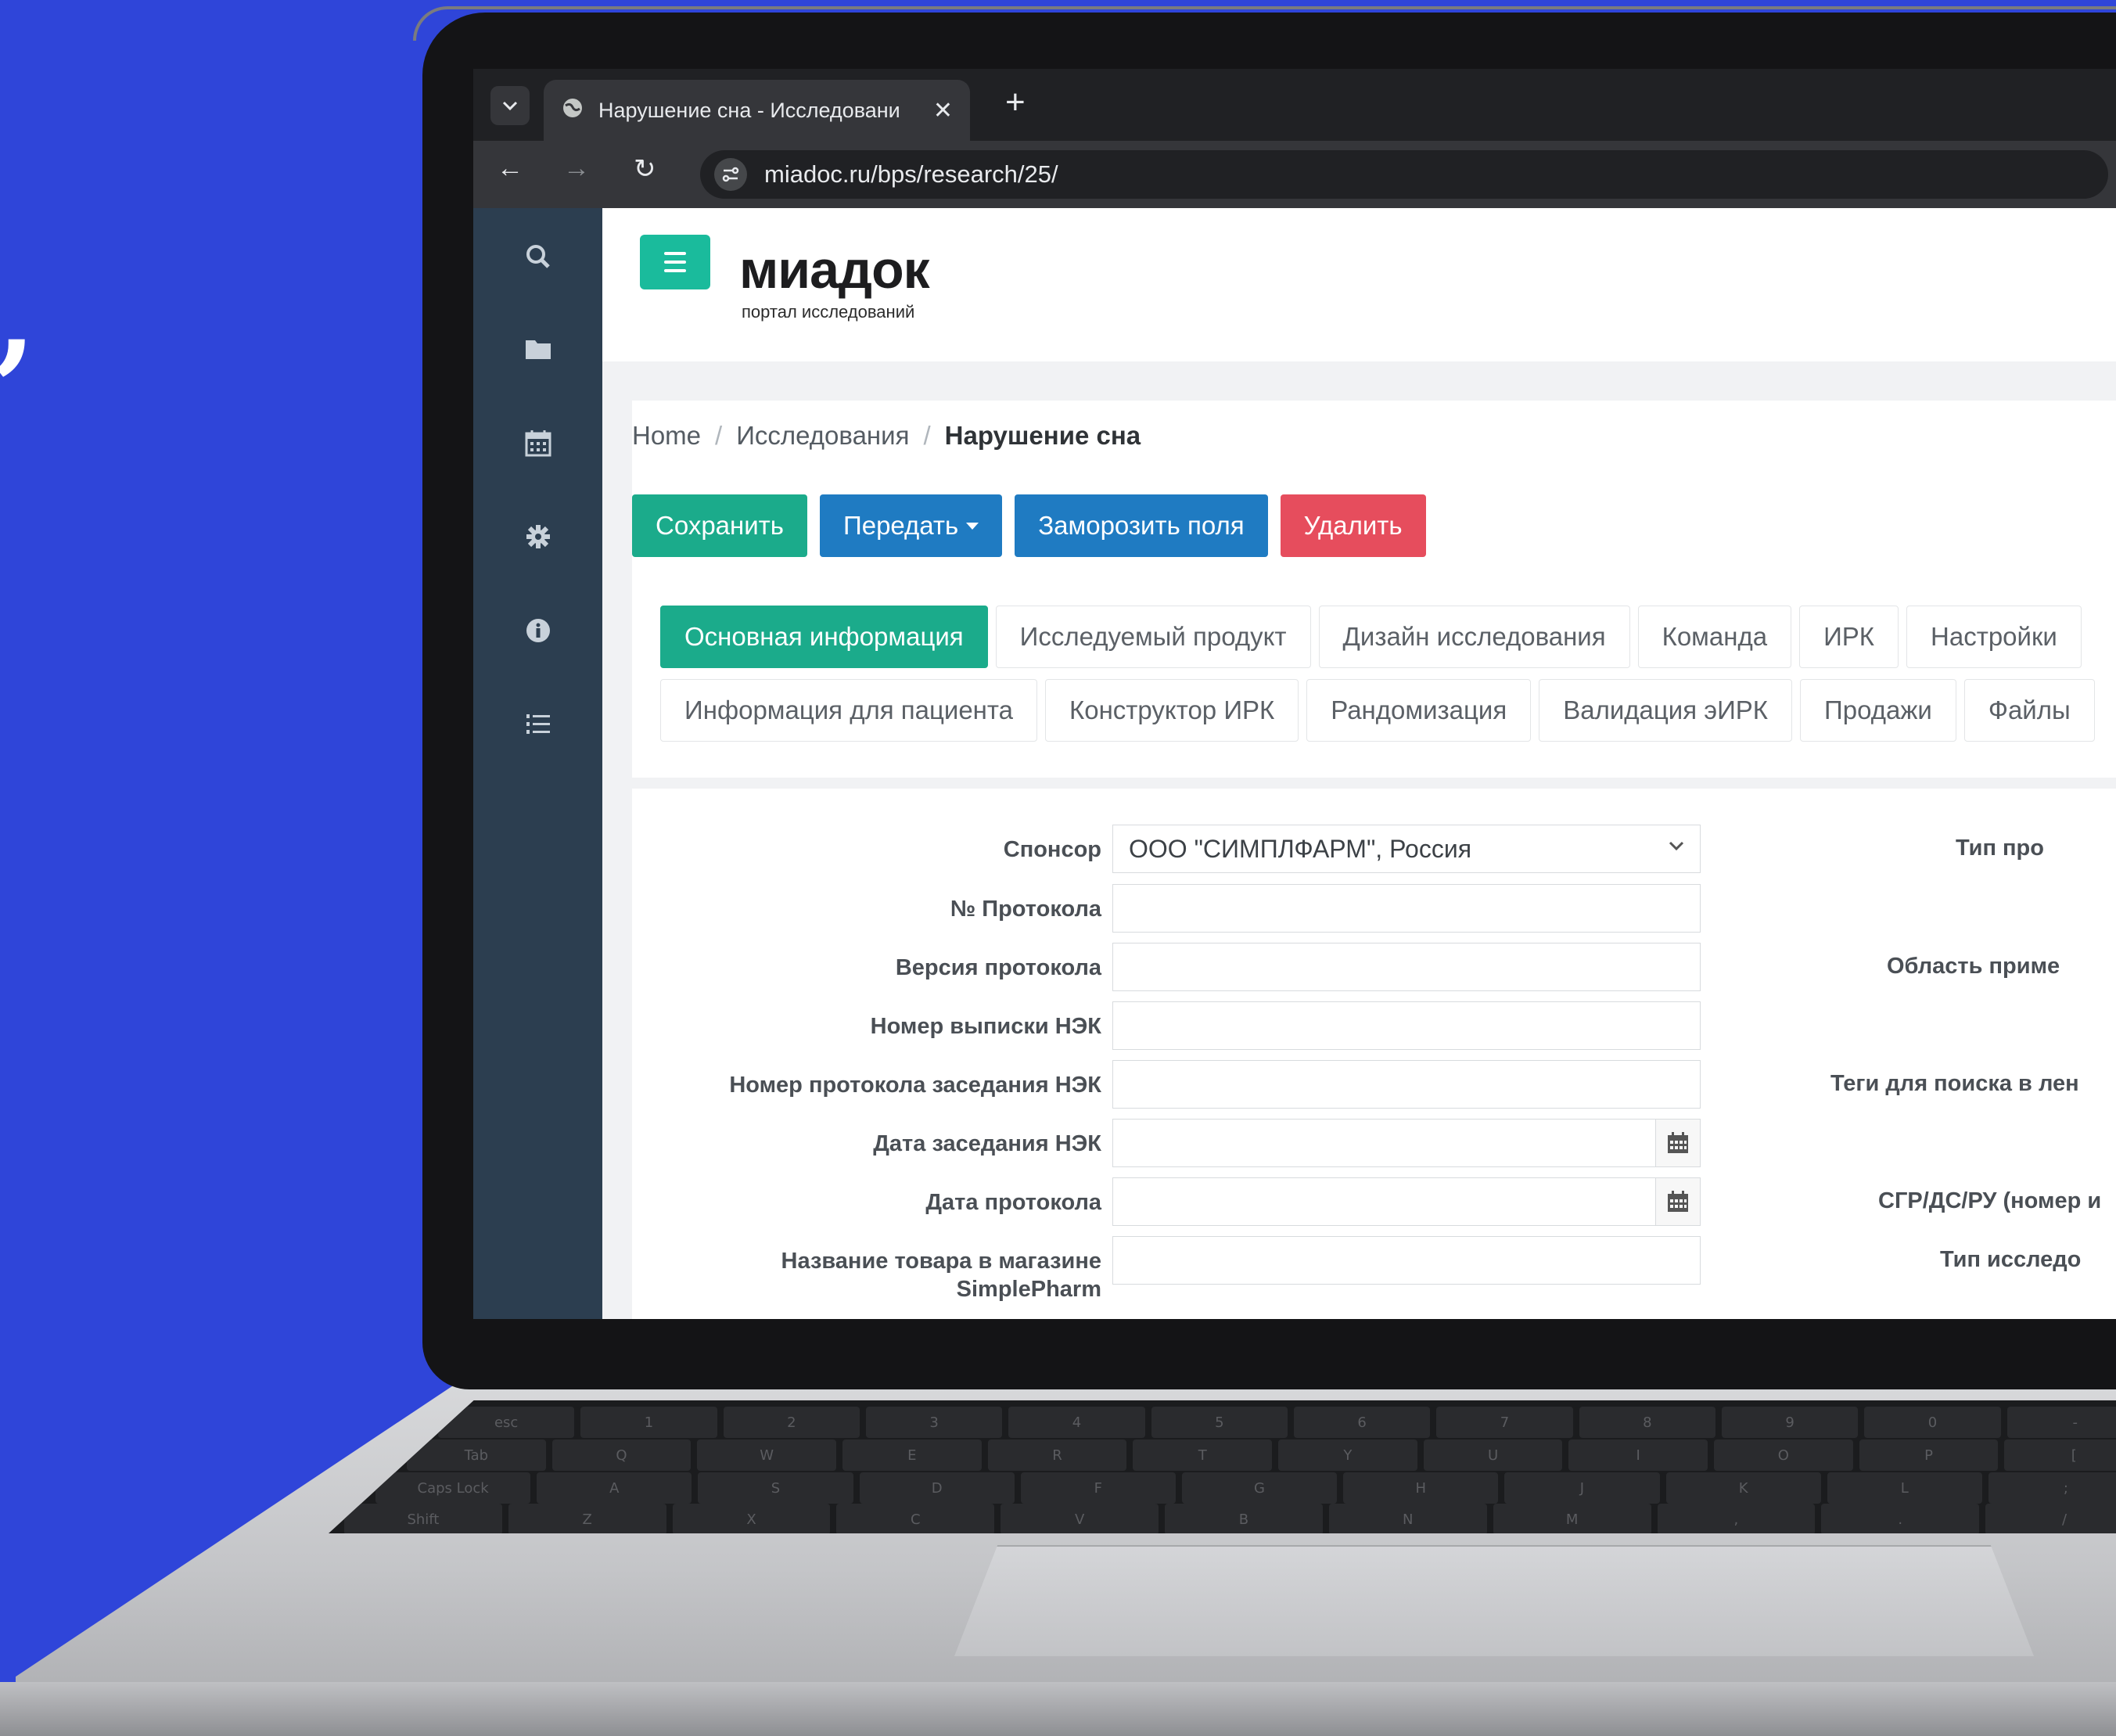  What do you see at coordinates (1407, 909) in the screenshot?
I see `protocol-number-input` at bounding box center [1407, 909].